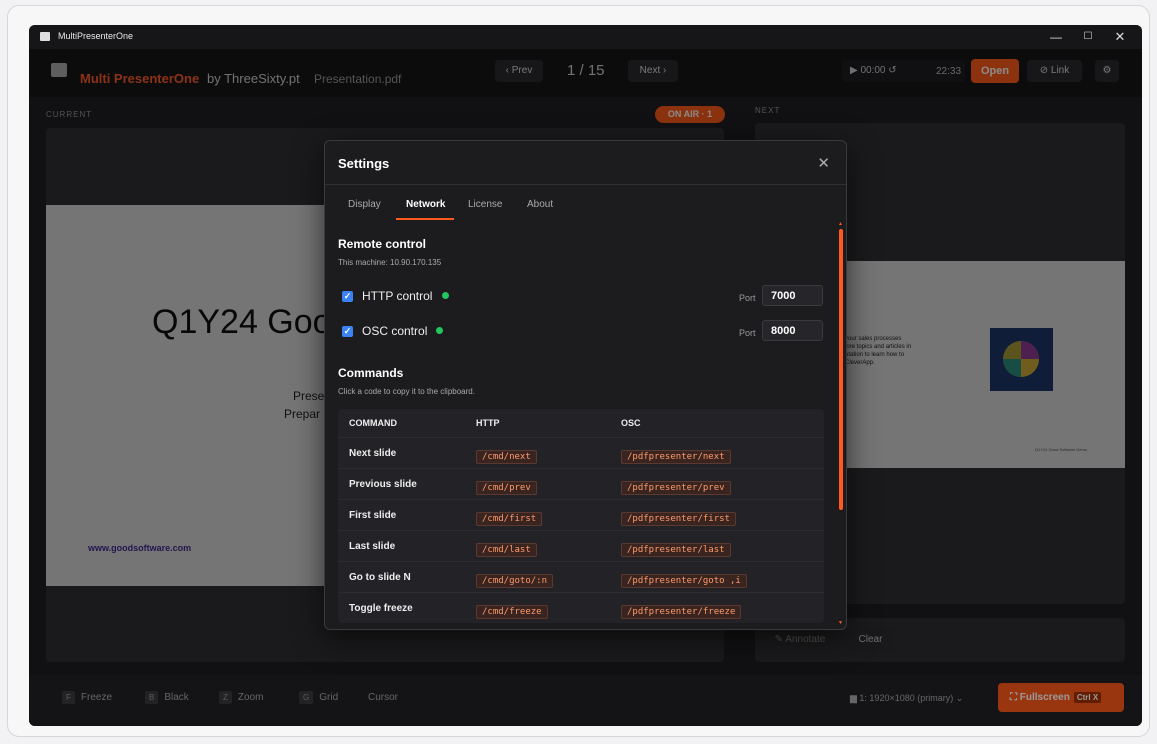  I want to click on osc-code: /pdfpresenter/freeze, so click(681, 612).